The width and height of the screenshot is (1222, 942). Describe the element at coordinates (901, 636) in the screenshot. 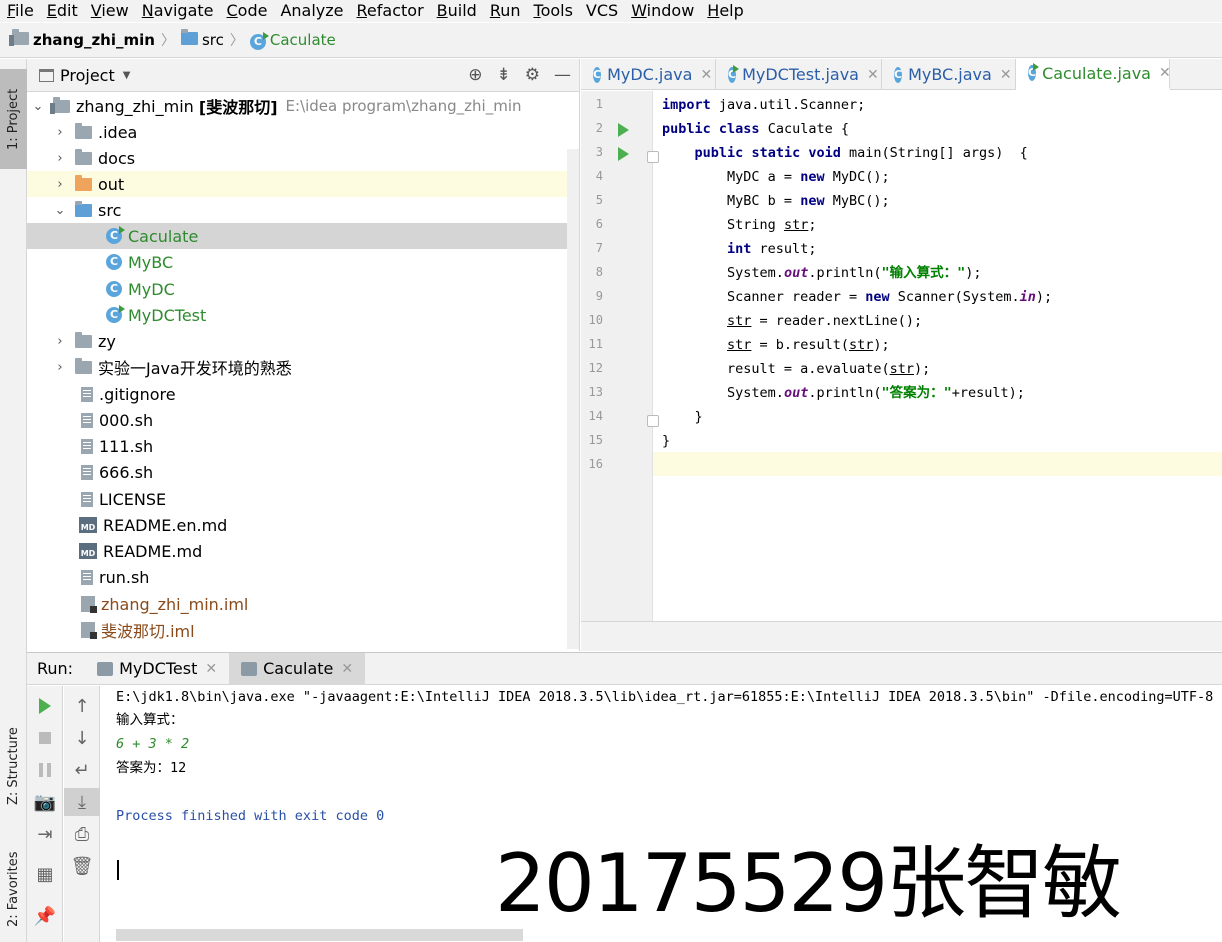

I see `editor-bottom-bar` at that location.